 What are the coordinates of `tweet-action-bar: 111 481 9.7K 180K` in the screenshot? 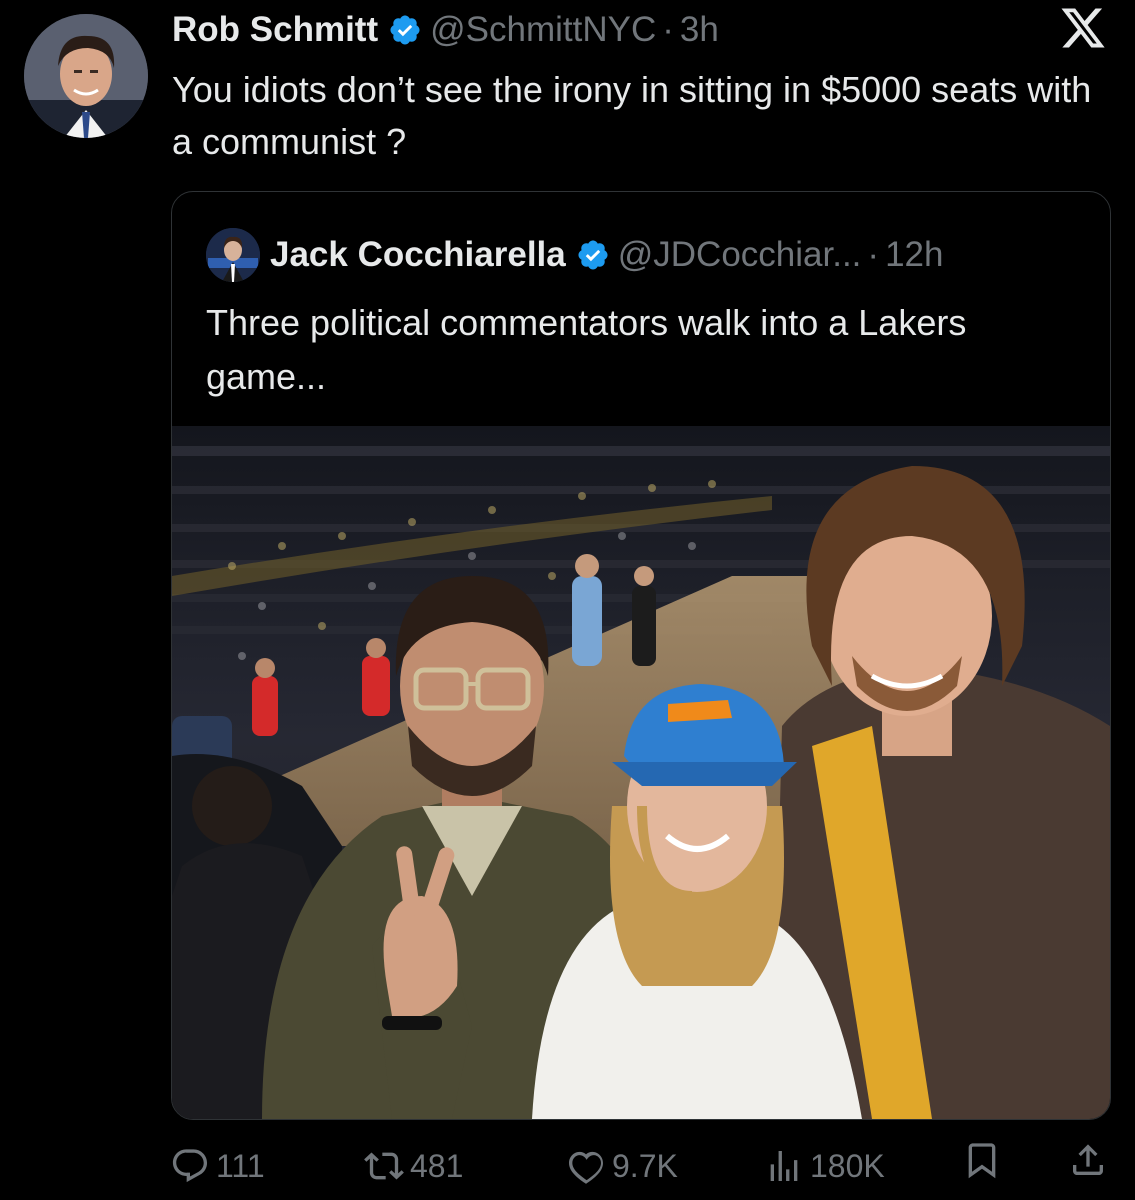 It's located at (642, 1166).